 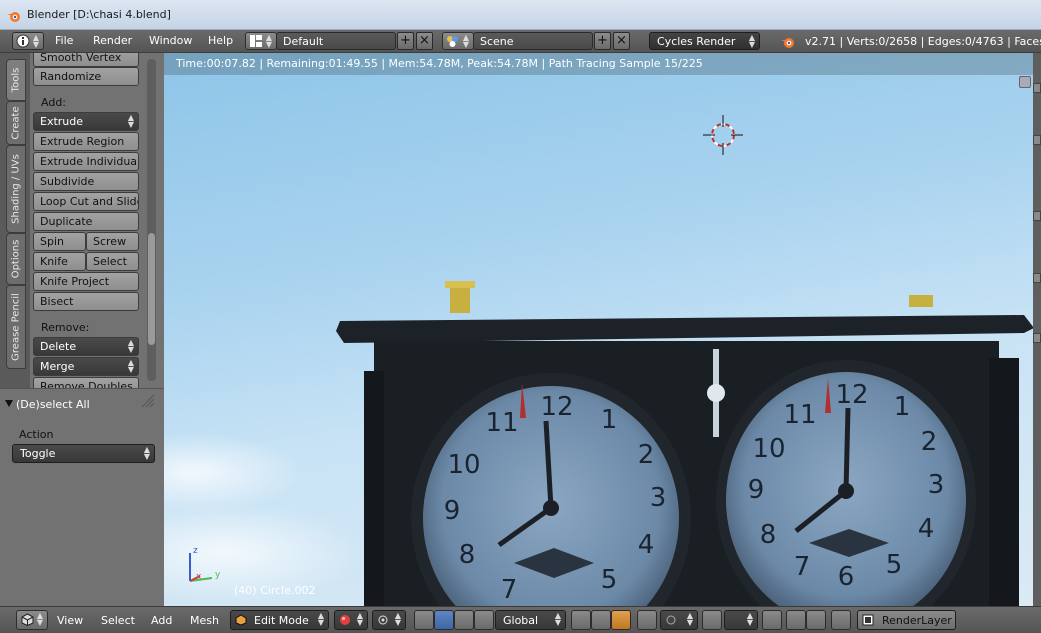 What do you see at coordinates (444, 620) in the screenshot?
I see `translate-manipulator-icon` at bounding box center [444, 620].